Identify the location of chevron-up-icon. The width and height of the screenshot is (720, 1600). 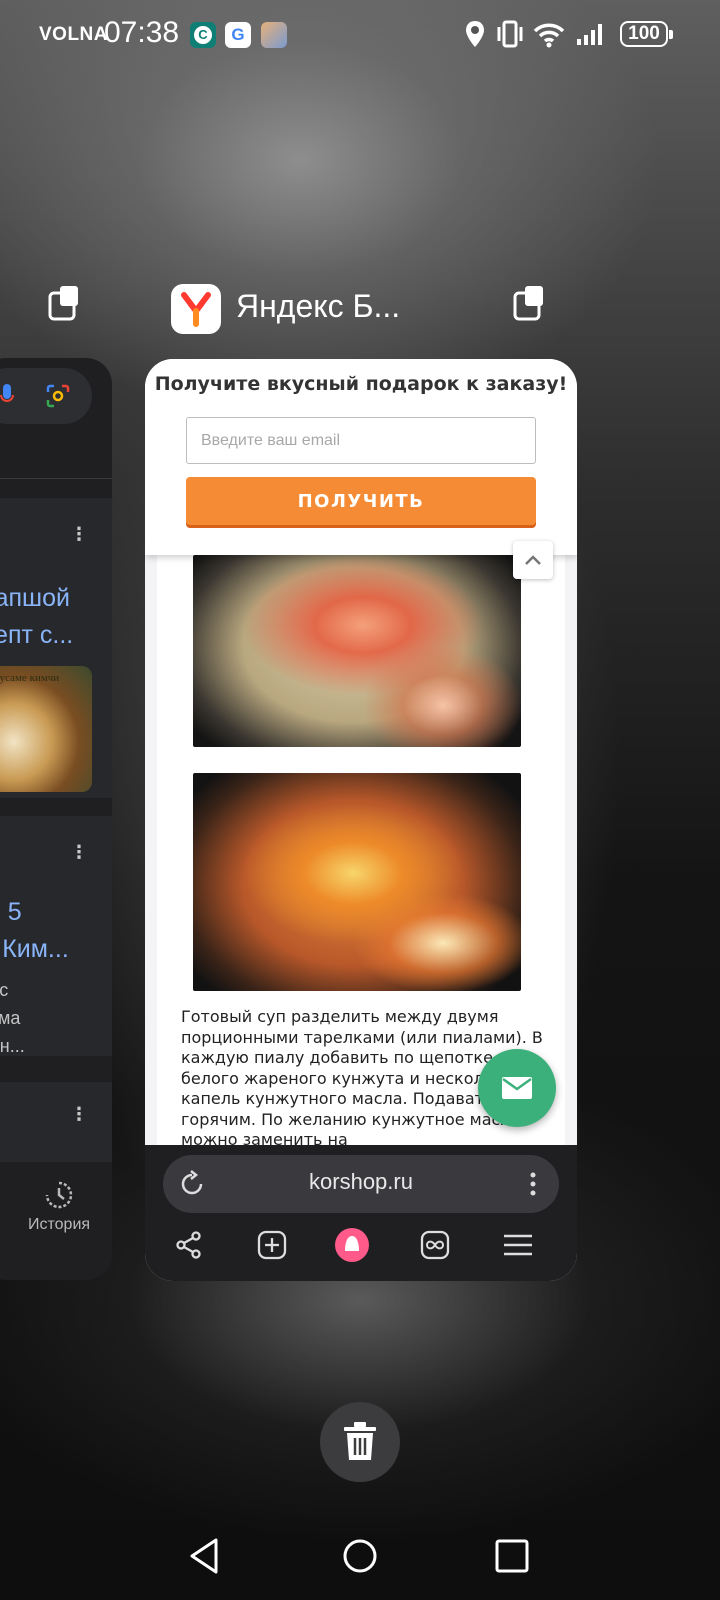
(533, 560).